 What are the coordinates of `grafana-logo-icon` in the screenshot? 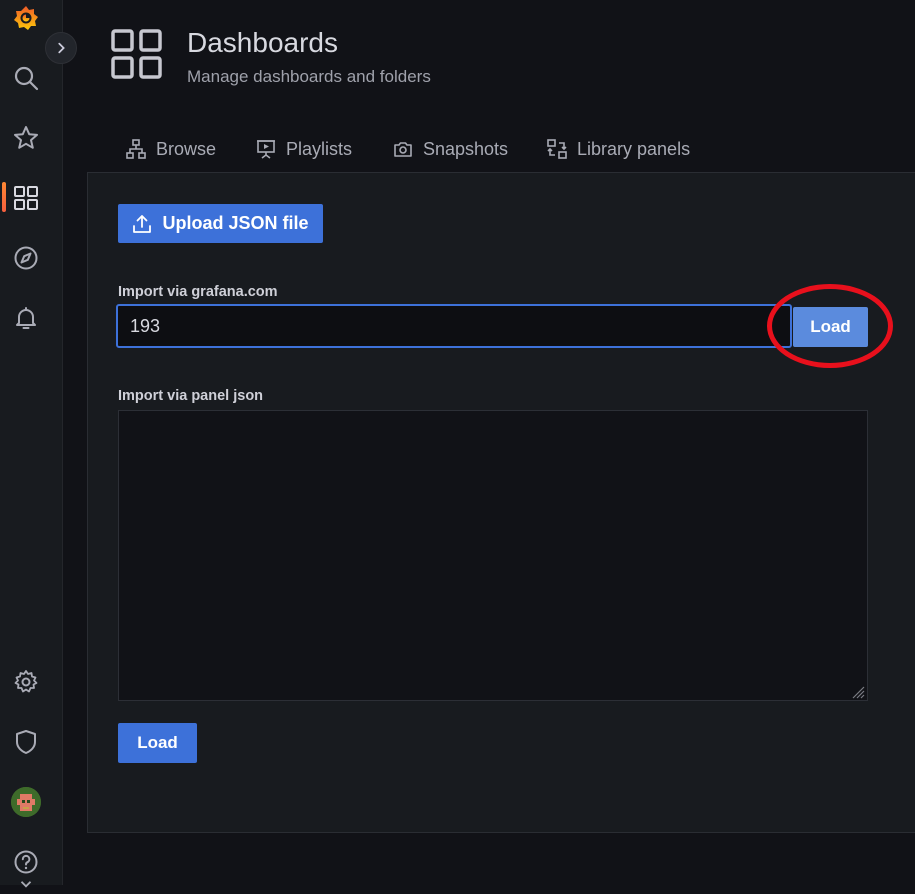 It's located at (26, 18).